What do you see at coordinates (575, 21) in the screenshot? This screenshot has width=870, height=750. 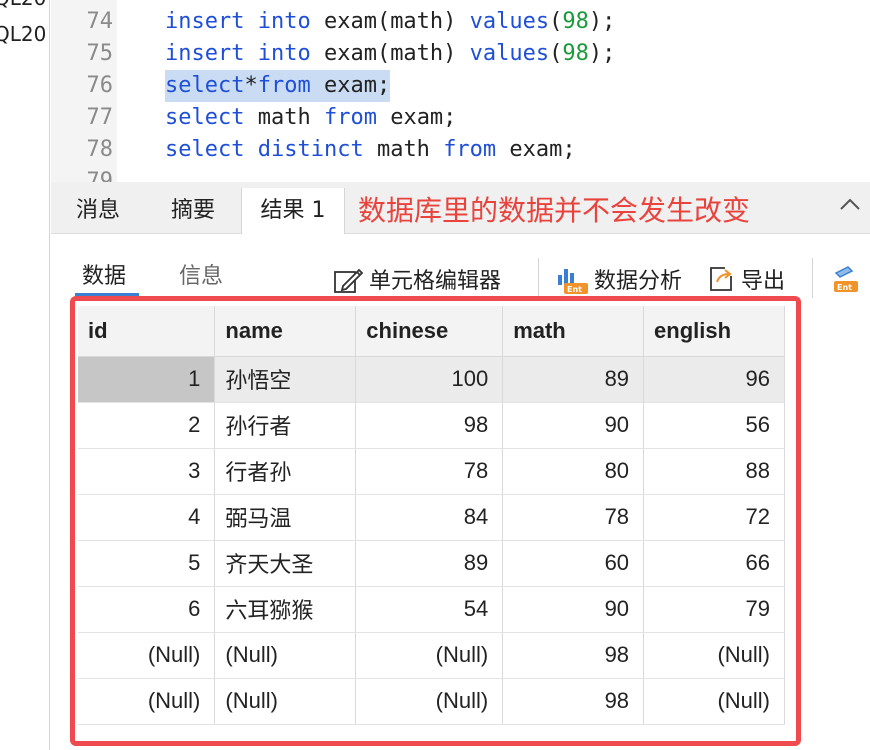 I see `sql-number: 98` at bounding box center [575, 21].